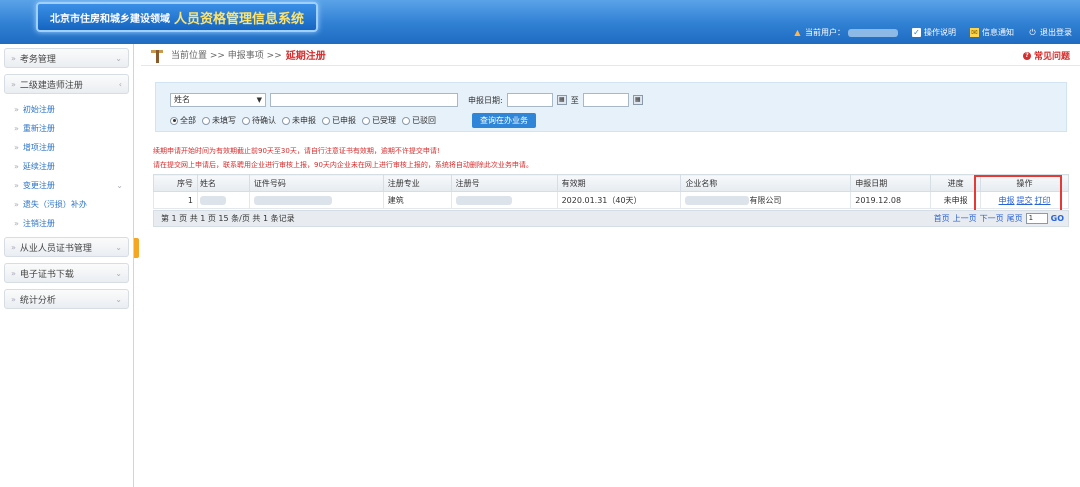 The height and width of the screenshot is (487, 1080). Describe the element at coordinates (766, 183) in the screenshot. I see `col-company: 企业名称` at that location.